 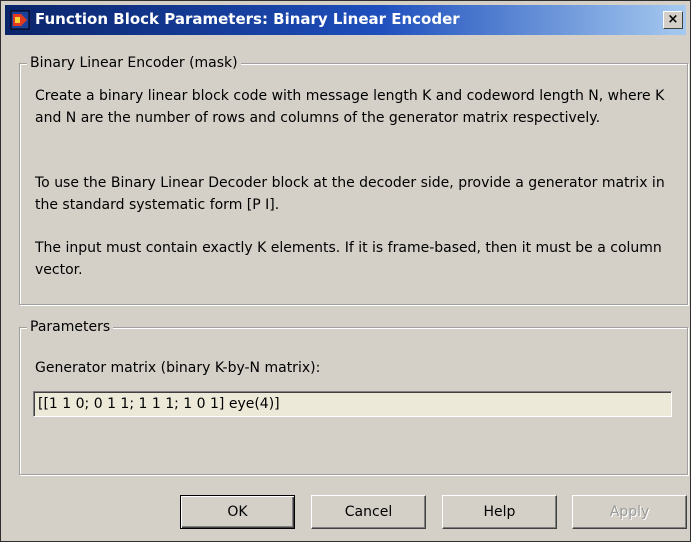 I want to click on generator-matrix-label: Generator matrix (binary K-by-N matrix):, so click(x=178, y=368).